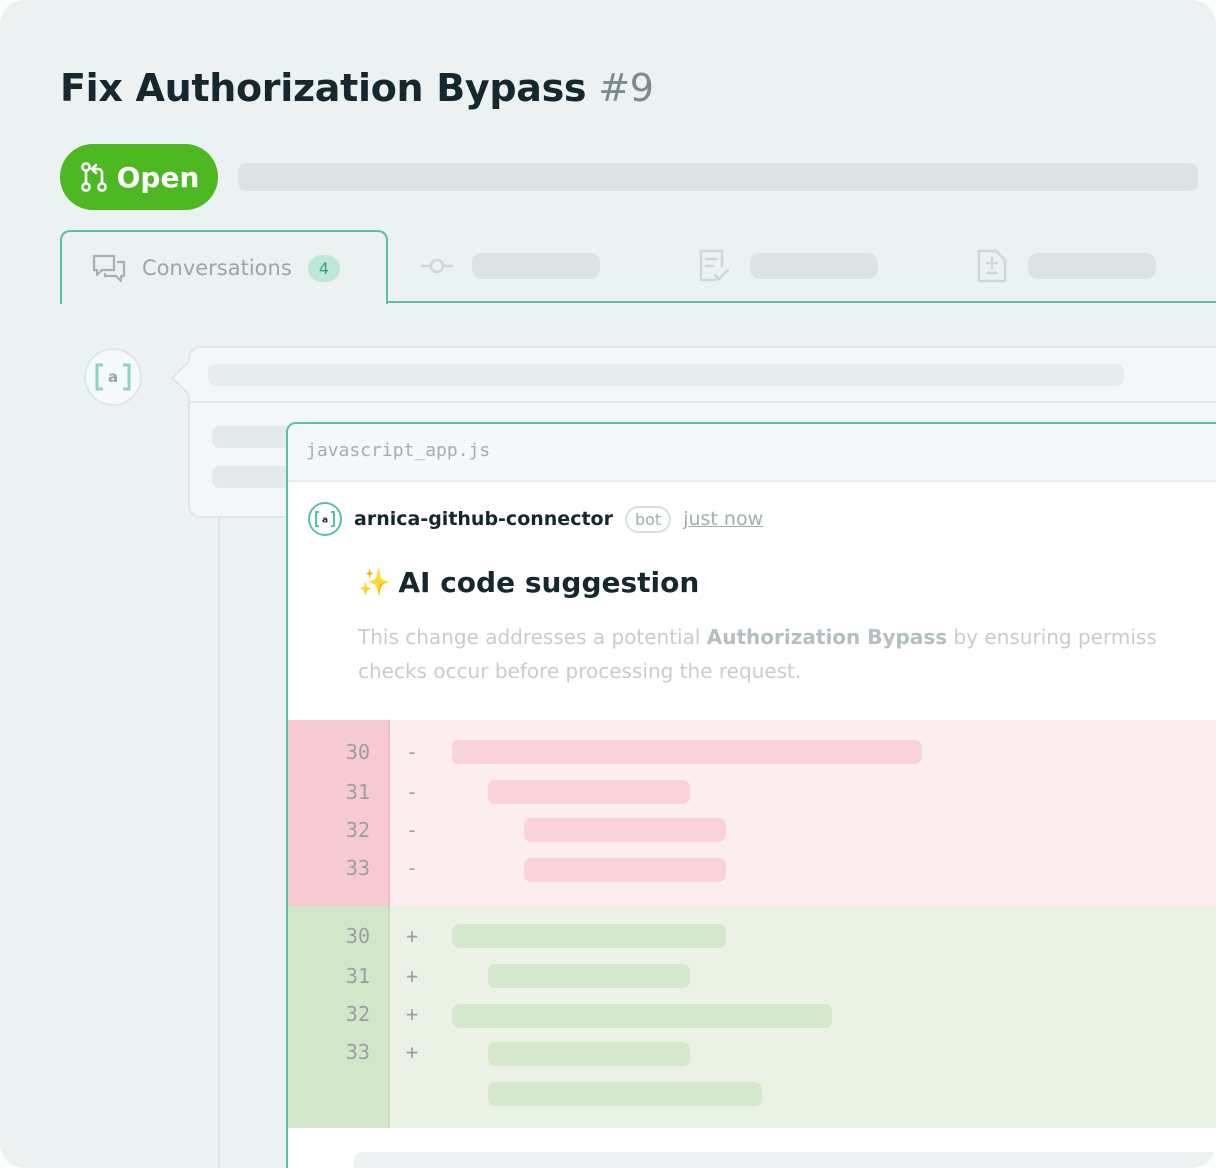 The image size is (1216, 1168). What do you see at coordinates (483, 519) in the screenshot?
I see `author-name: arnica-github-connector` at bounding box center [483, 519].